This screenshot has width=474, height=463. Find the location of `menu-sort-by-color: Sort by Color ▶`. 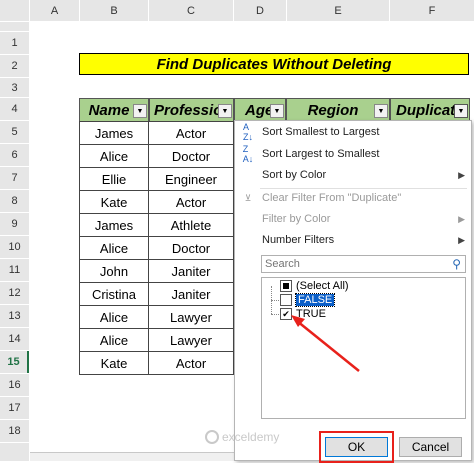

menu-sort-by-color: Sort by Color ▶ is located at coordinates (353, 175).